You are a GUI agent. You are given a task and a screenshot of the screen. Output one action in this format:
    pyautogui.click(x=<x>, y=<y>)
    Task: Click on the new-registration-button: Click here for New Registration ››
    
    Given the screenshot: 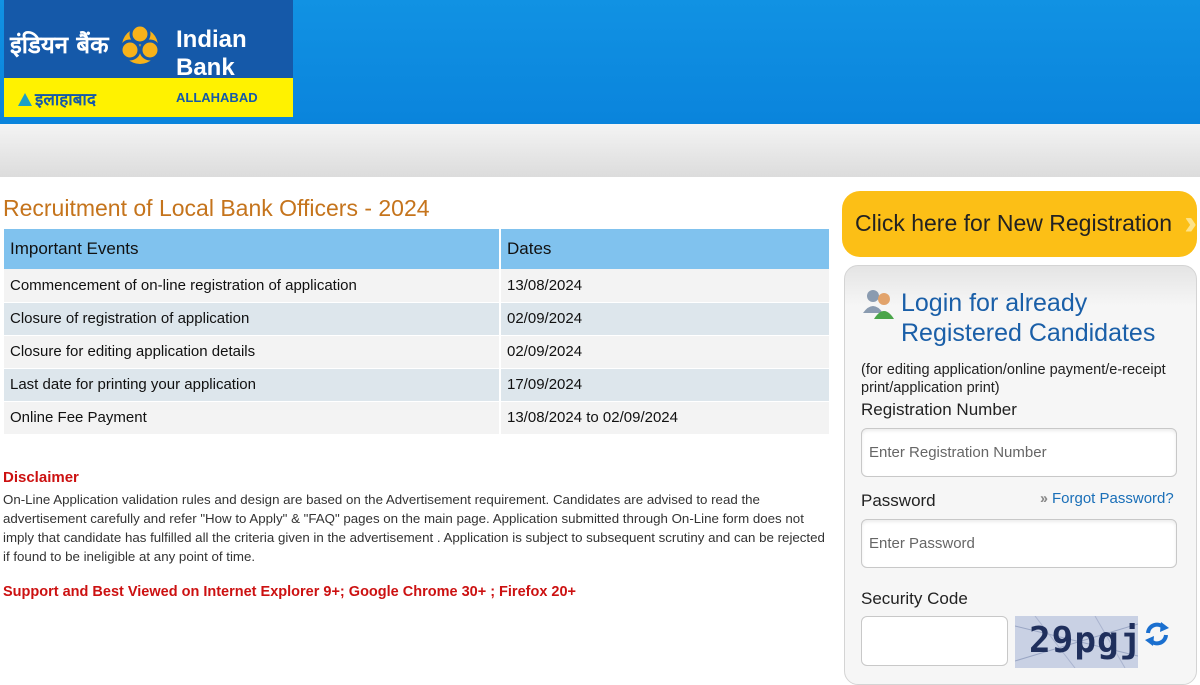 What is the action you would take?
    pyautogui.click(x=1019, y=224)
    